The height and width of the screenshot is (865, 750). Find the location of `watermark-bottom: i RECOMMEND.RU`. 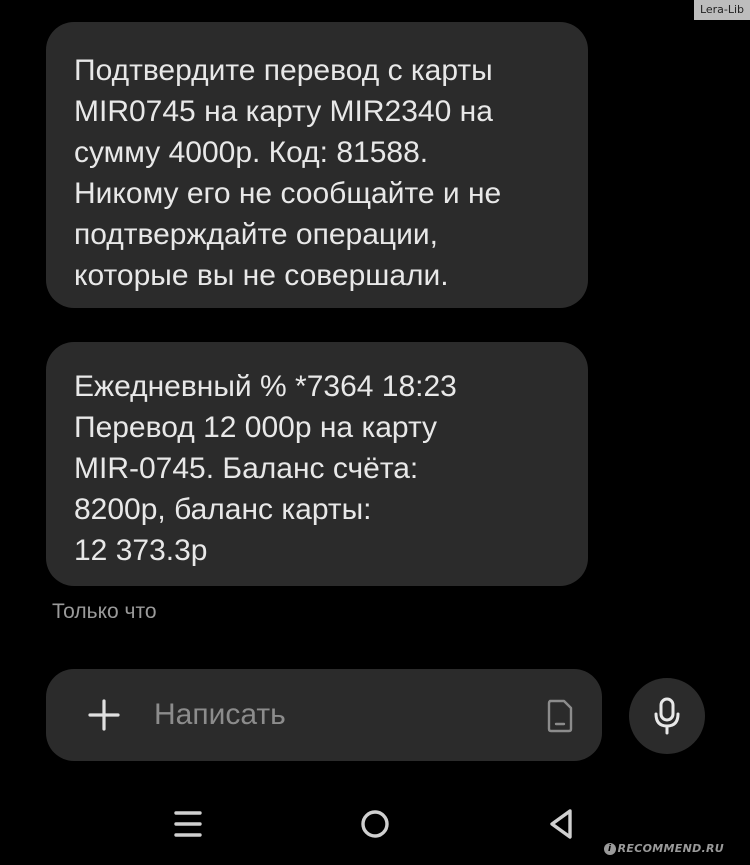

watermark-bottom: i RECOMMEND.RU is located at coordinates (663, 848).